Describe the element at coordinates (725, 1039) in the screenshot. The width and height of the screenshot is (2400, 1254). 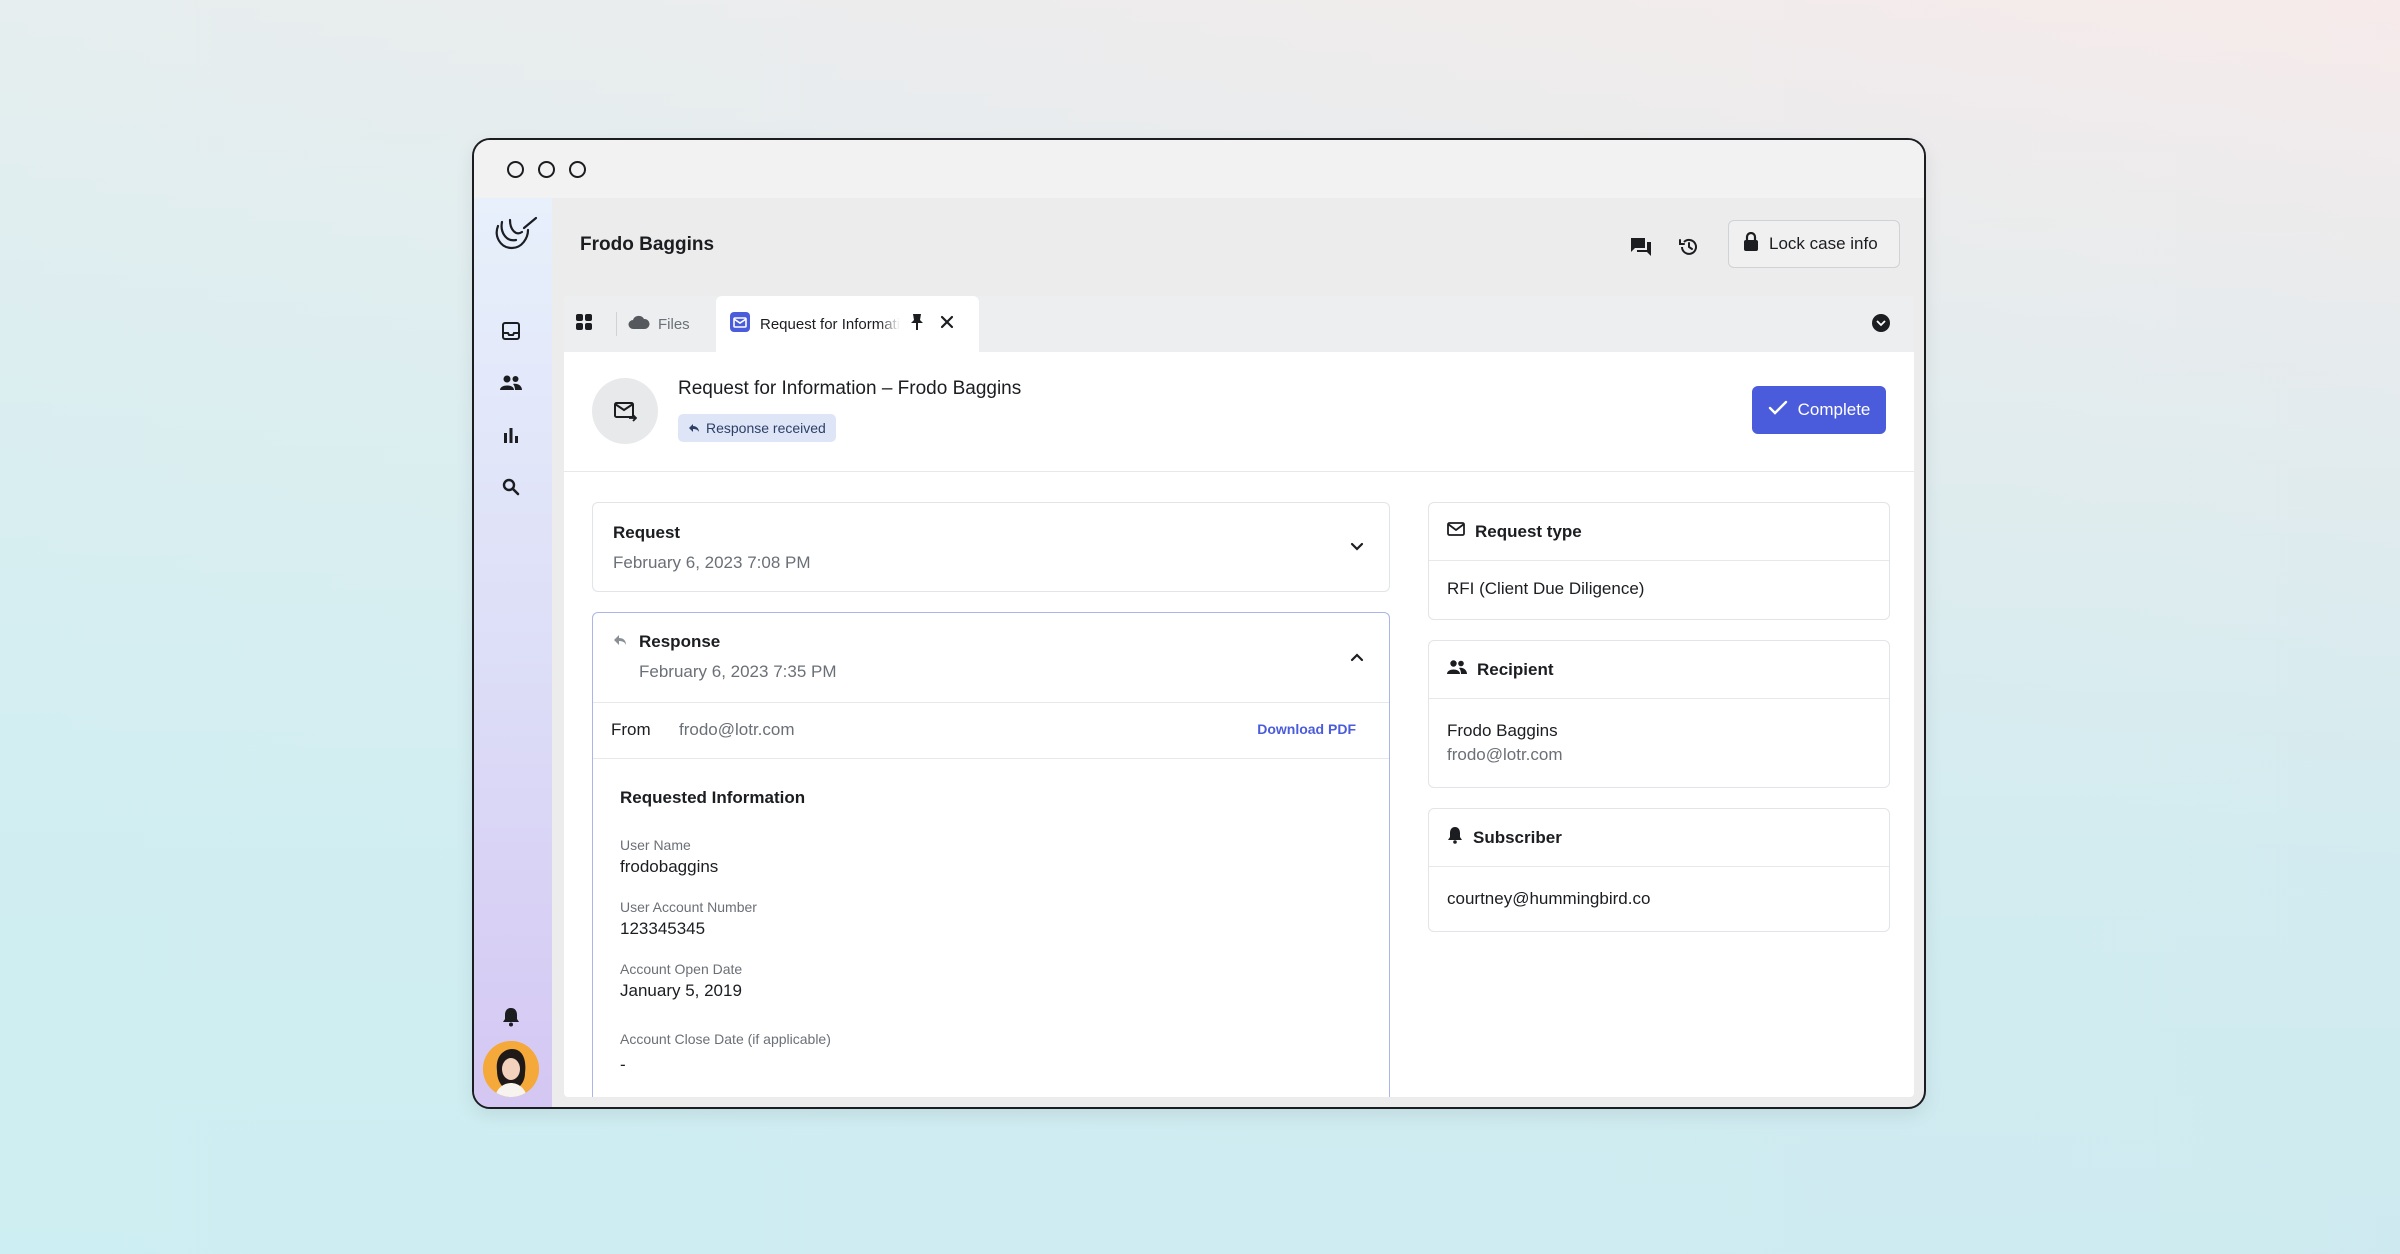
I see `field-label: Account Close Date (if applicable)` at that location.